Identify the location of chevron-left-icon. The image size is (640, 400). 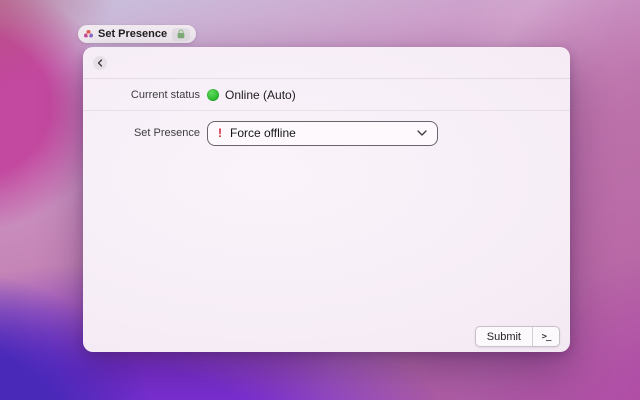
(100, 63).